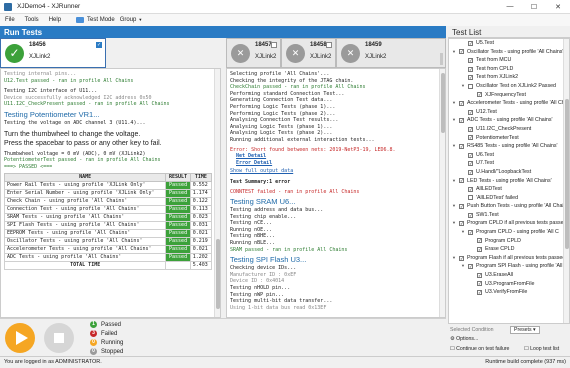 This screenshot has width=570, height=368. I want to click on test-list-item: ✓ AllLEDTest, so click(509, 189).